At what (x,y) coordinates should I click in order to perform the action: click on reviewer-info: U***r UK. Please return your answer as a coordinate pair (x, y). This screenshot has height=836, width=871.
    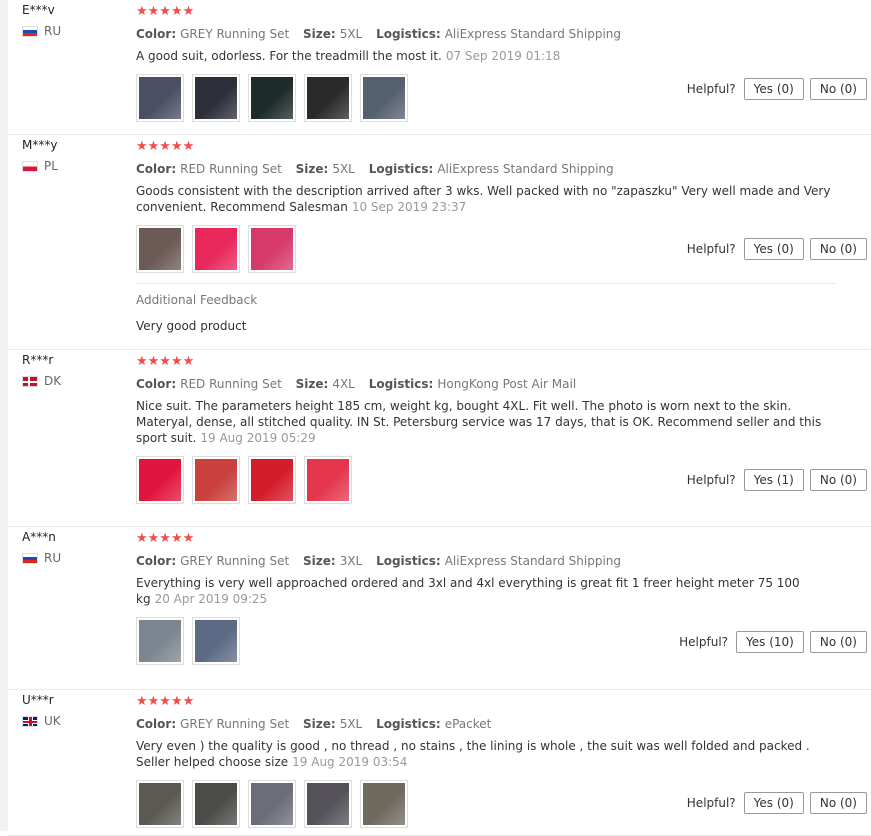
    Looking at the image, I should click on (72, 710).